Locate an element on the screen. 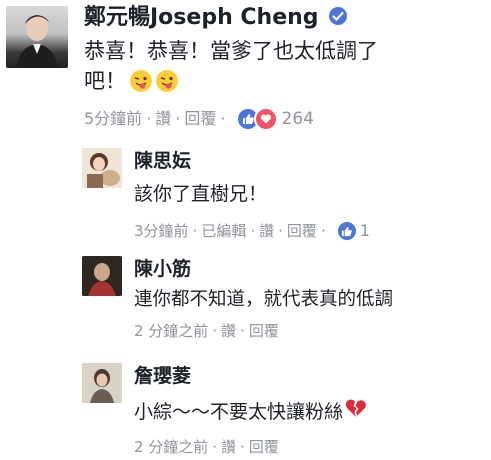  comment-text: 小綜～～不要太快讓粉絲 is located at coordinates (250, 412).